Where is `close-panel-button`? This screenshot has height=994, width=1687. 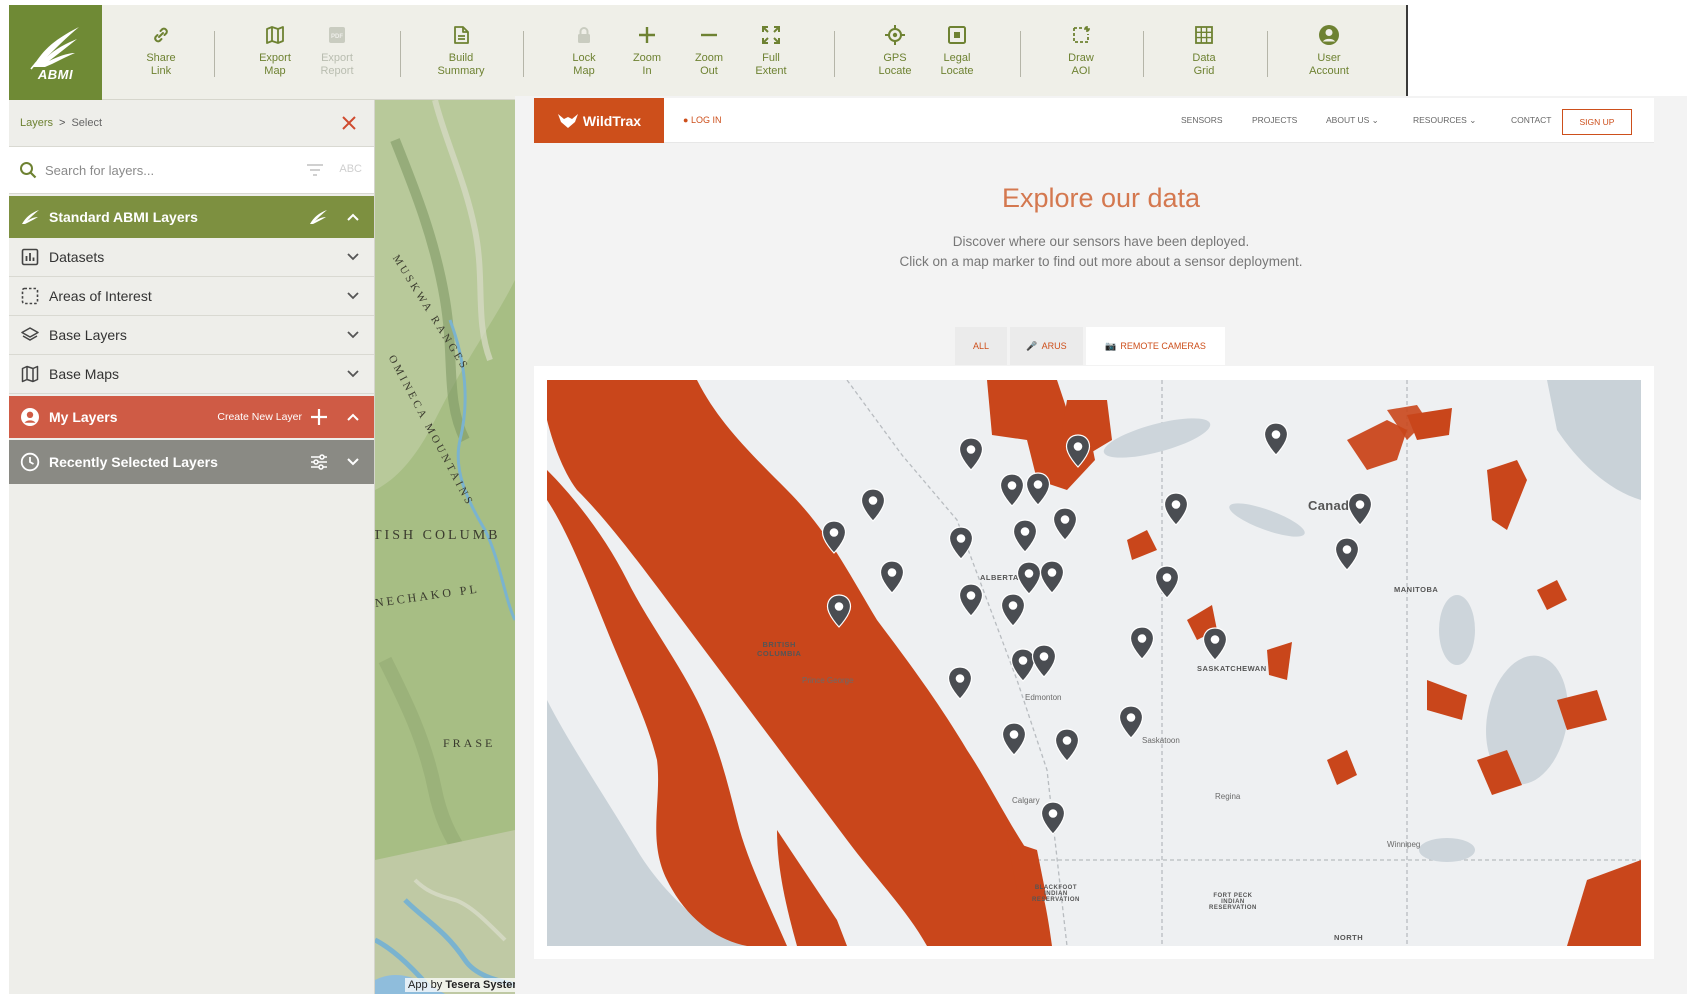 close-panel-button is located at coordinates (349, 123).